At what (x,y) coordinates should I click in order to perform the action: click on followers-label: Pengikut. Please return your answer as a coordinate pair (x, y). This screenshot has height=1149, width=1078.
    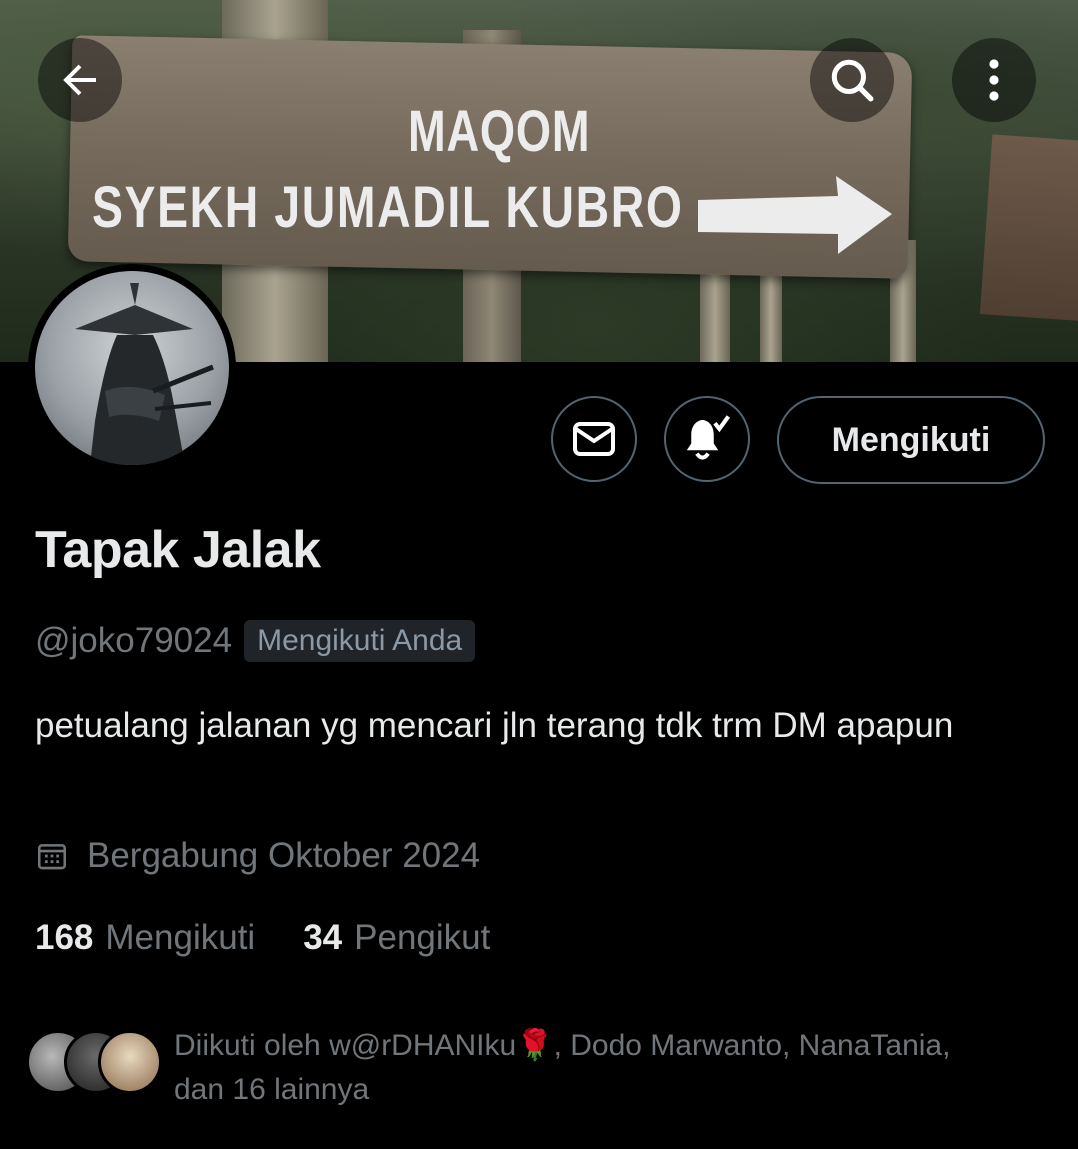
    Looking at the image, I should click on (422, 937).